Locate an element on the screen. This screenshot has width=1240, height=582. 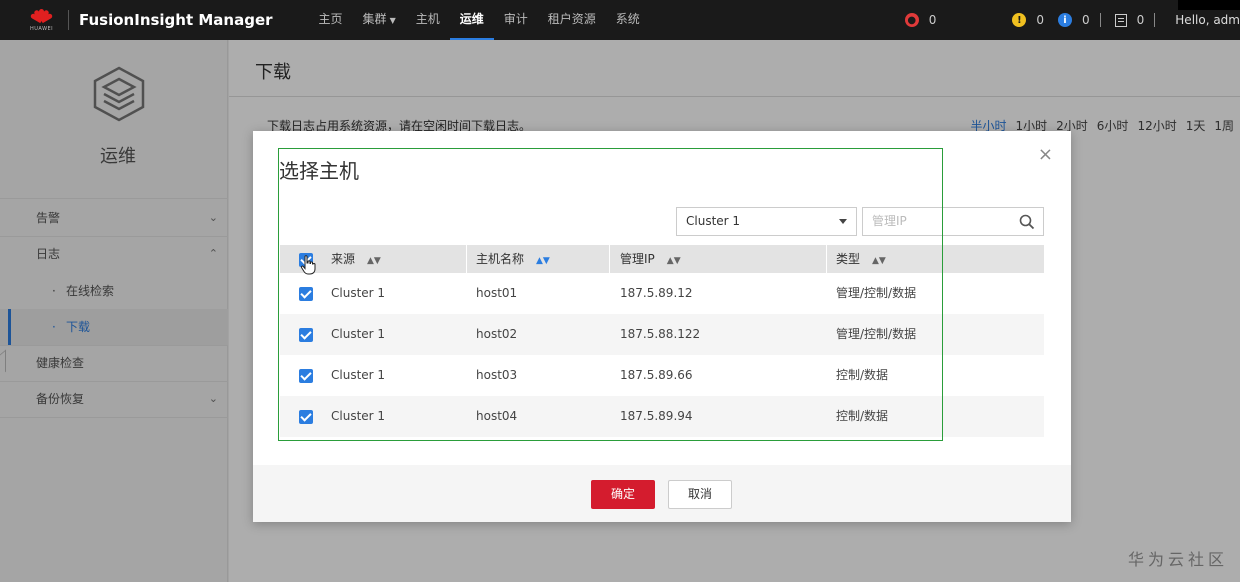
table-row: Cluster 1 host01 187.5.89.12 管理/控制/数据 is located at coordinates (662, 293).